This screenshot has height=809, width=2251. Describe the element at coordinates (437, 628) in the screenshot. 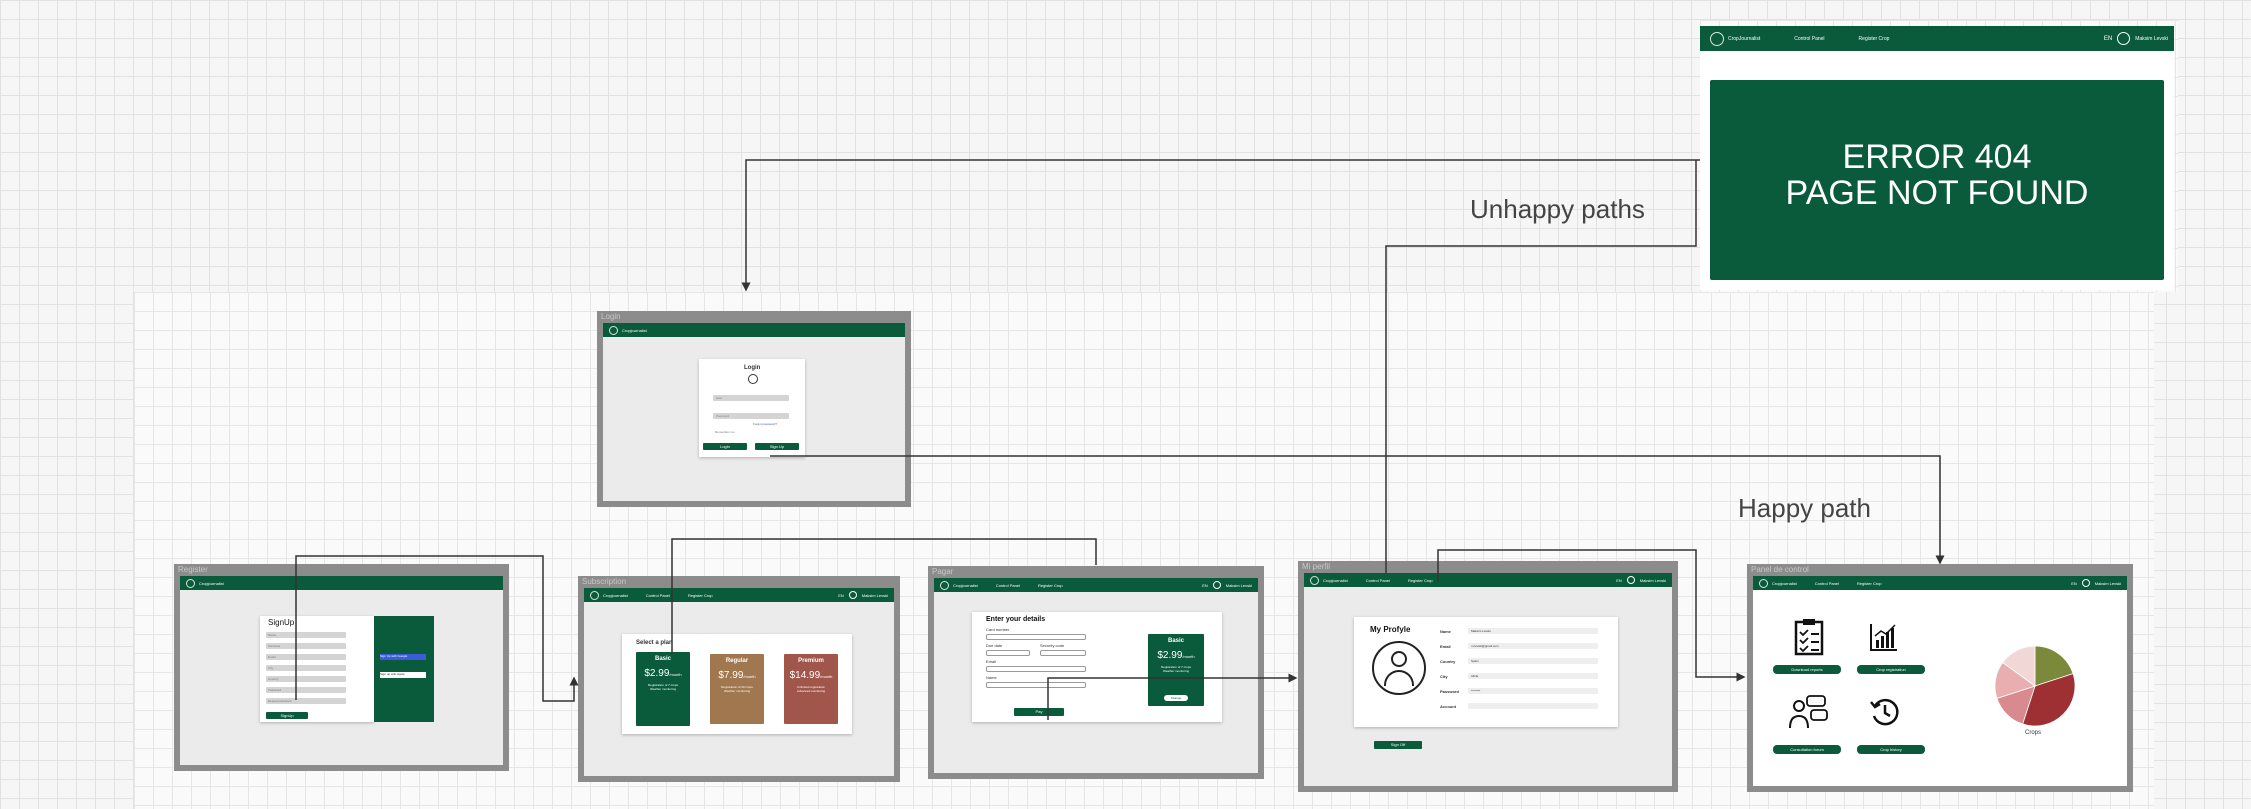

I see `connector-register-to-subscription` at that location.